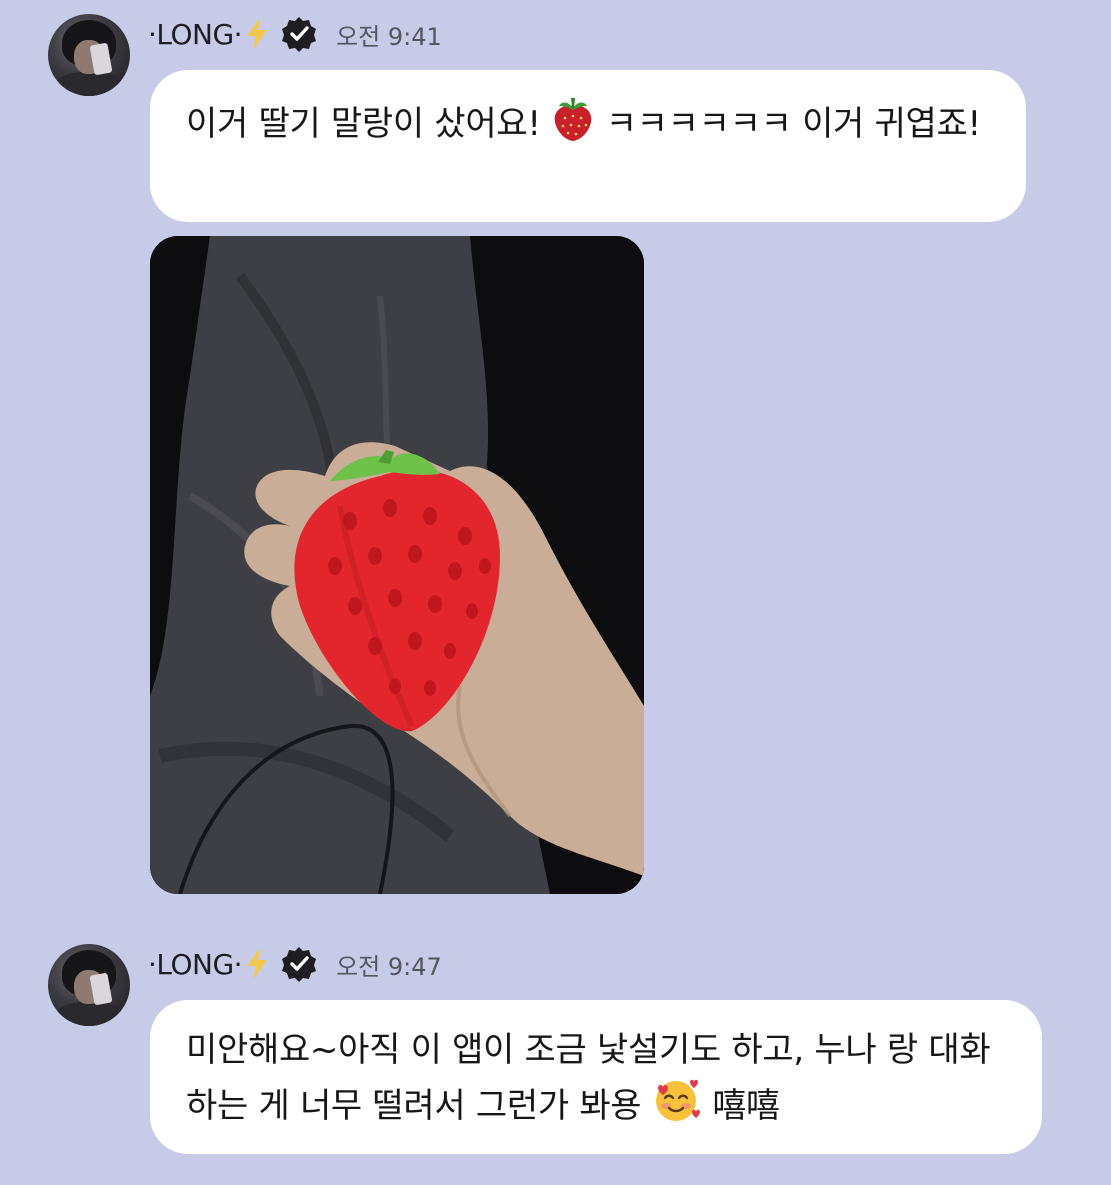 This screenshot has width=1111, height=1185. What do you see at coordinates (746, 1106) in the screenshot?
I see `message-text-continued: 嘻嘻` at bounding box center [746, 1106].